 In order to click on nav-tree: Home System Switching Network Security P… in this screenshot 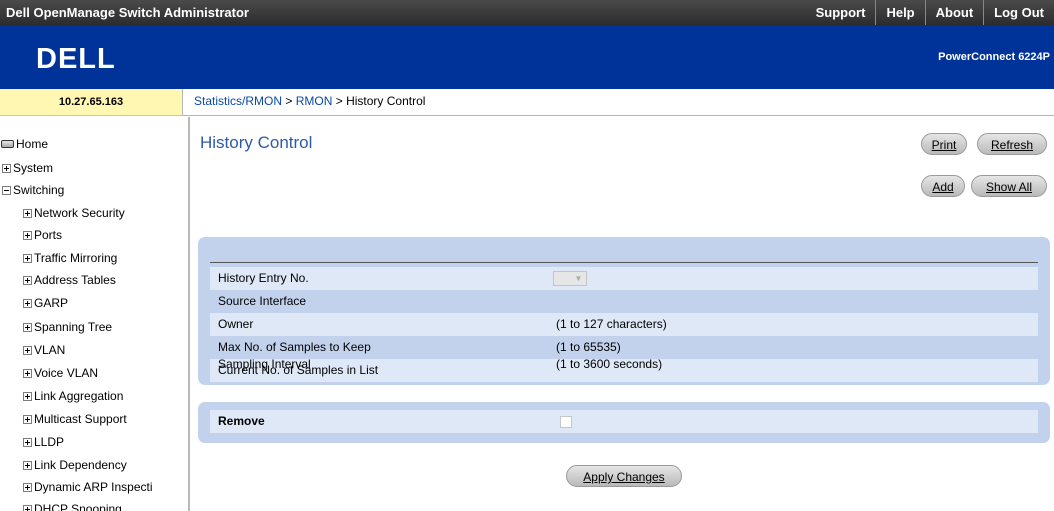, I will do `click(95, 314)`.